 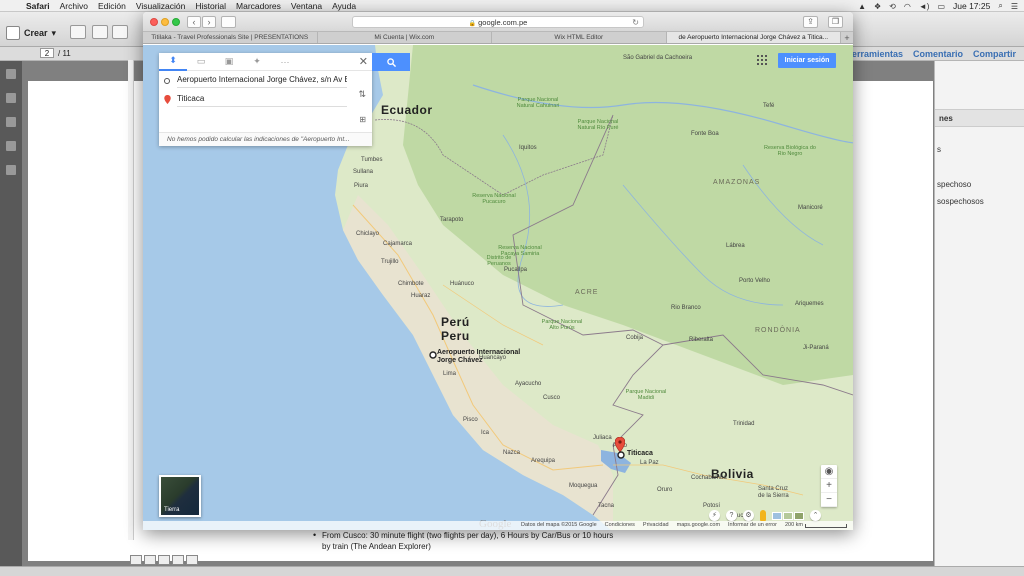 I want to click on volume-icon: ◄), so click(x=924, y=6).